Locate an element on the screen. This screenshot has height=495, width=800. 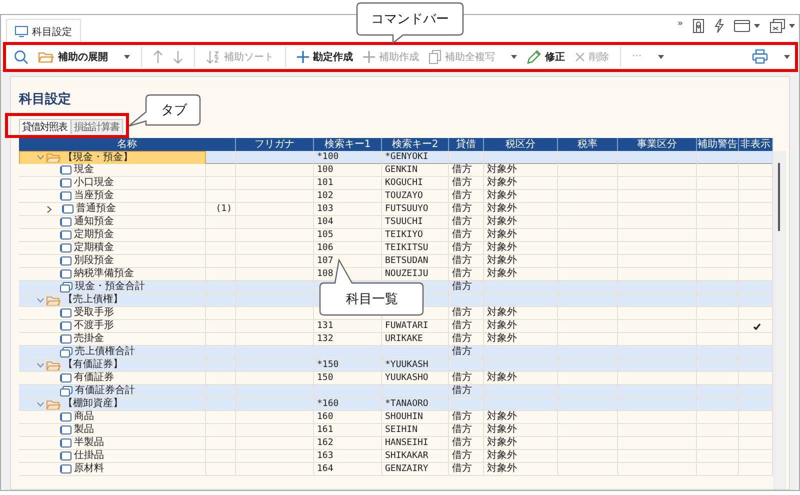
scrollbar is located at coordinates (779, 320).